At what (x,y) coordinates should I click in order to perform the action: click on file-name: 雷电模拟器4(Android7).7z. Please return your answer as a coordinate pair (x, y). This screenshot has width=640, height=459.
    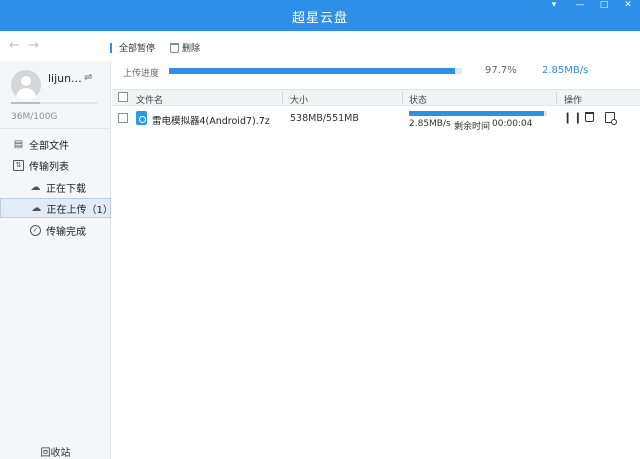
    Looking at the image, I should click on (211, 121).